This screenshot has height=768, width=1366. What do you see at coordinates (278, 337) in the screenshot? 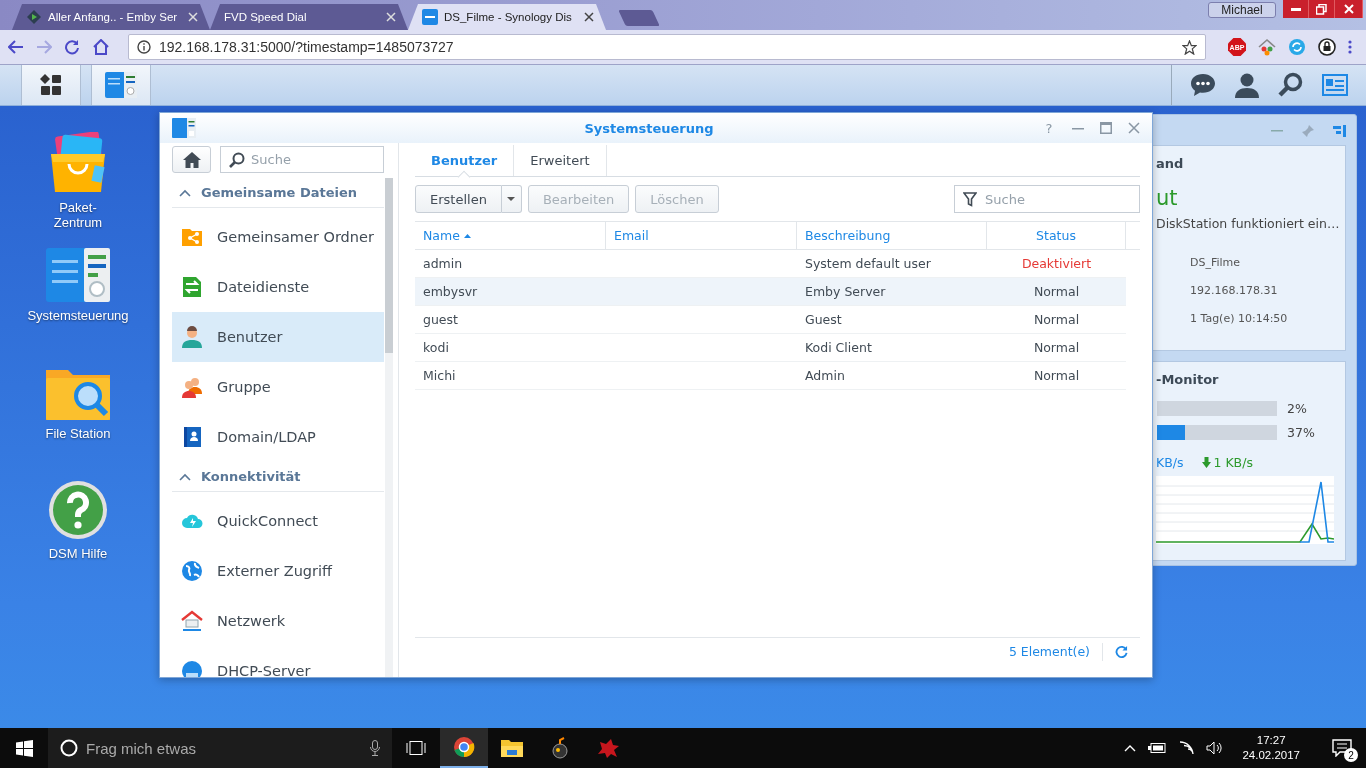
I see `sidebar-item: Benutzer` at bounding box center [278, 337].